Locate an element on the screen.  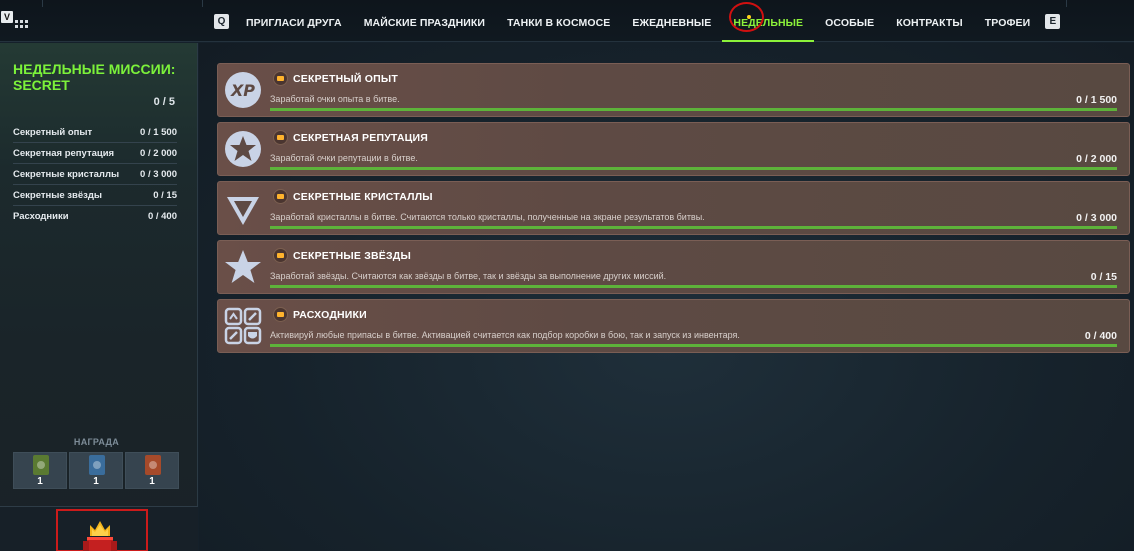
reward-slots: 1 1 1 is located at coordinates (96, 470).